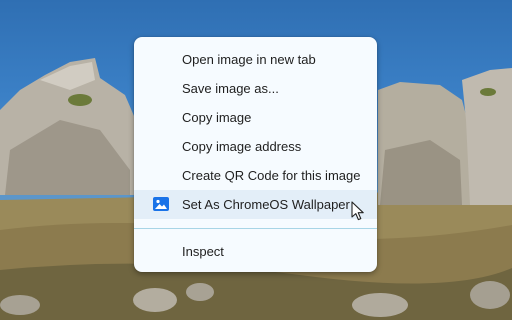  Describe the element at coordinates (271, 175) in the screenshot. I see `menu-item-label: Create QR Code for this image` at that location.